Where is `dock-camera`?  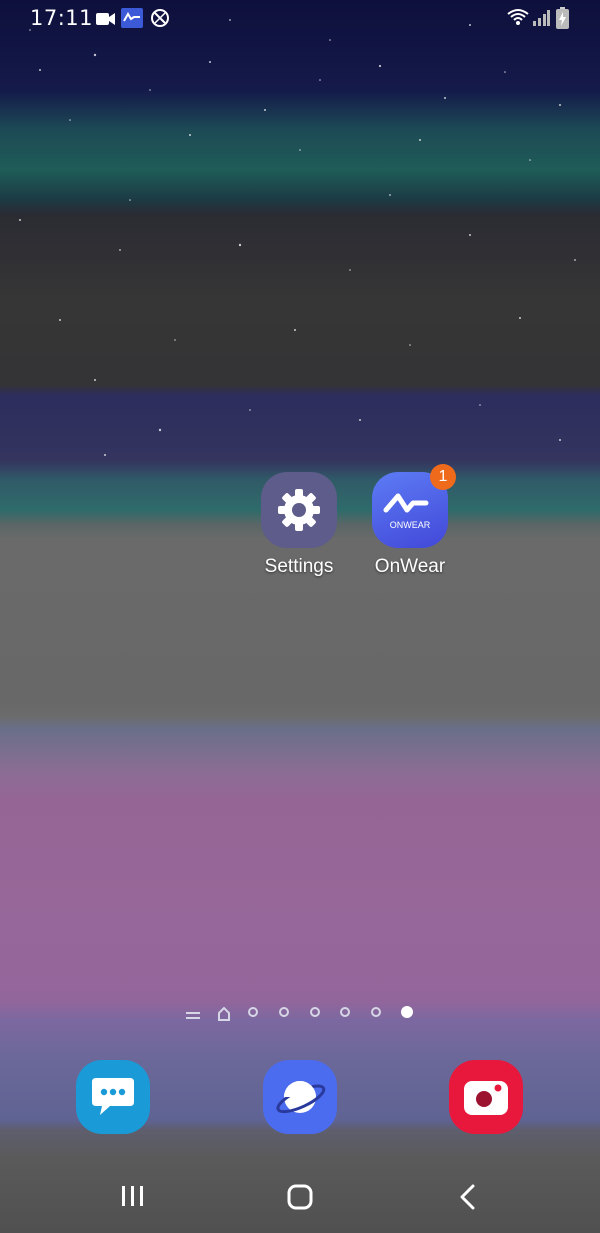
dock-camera is located at coordinates (486, 1097).